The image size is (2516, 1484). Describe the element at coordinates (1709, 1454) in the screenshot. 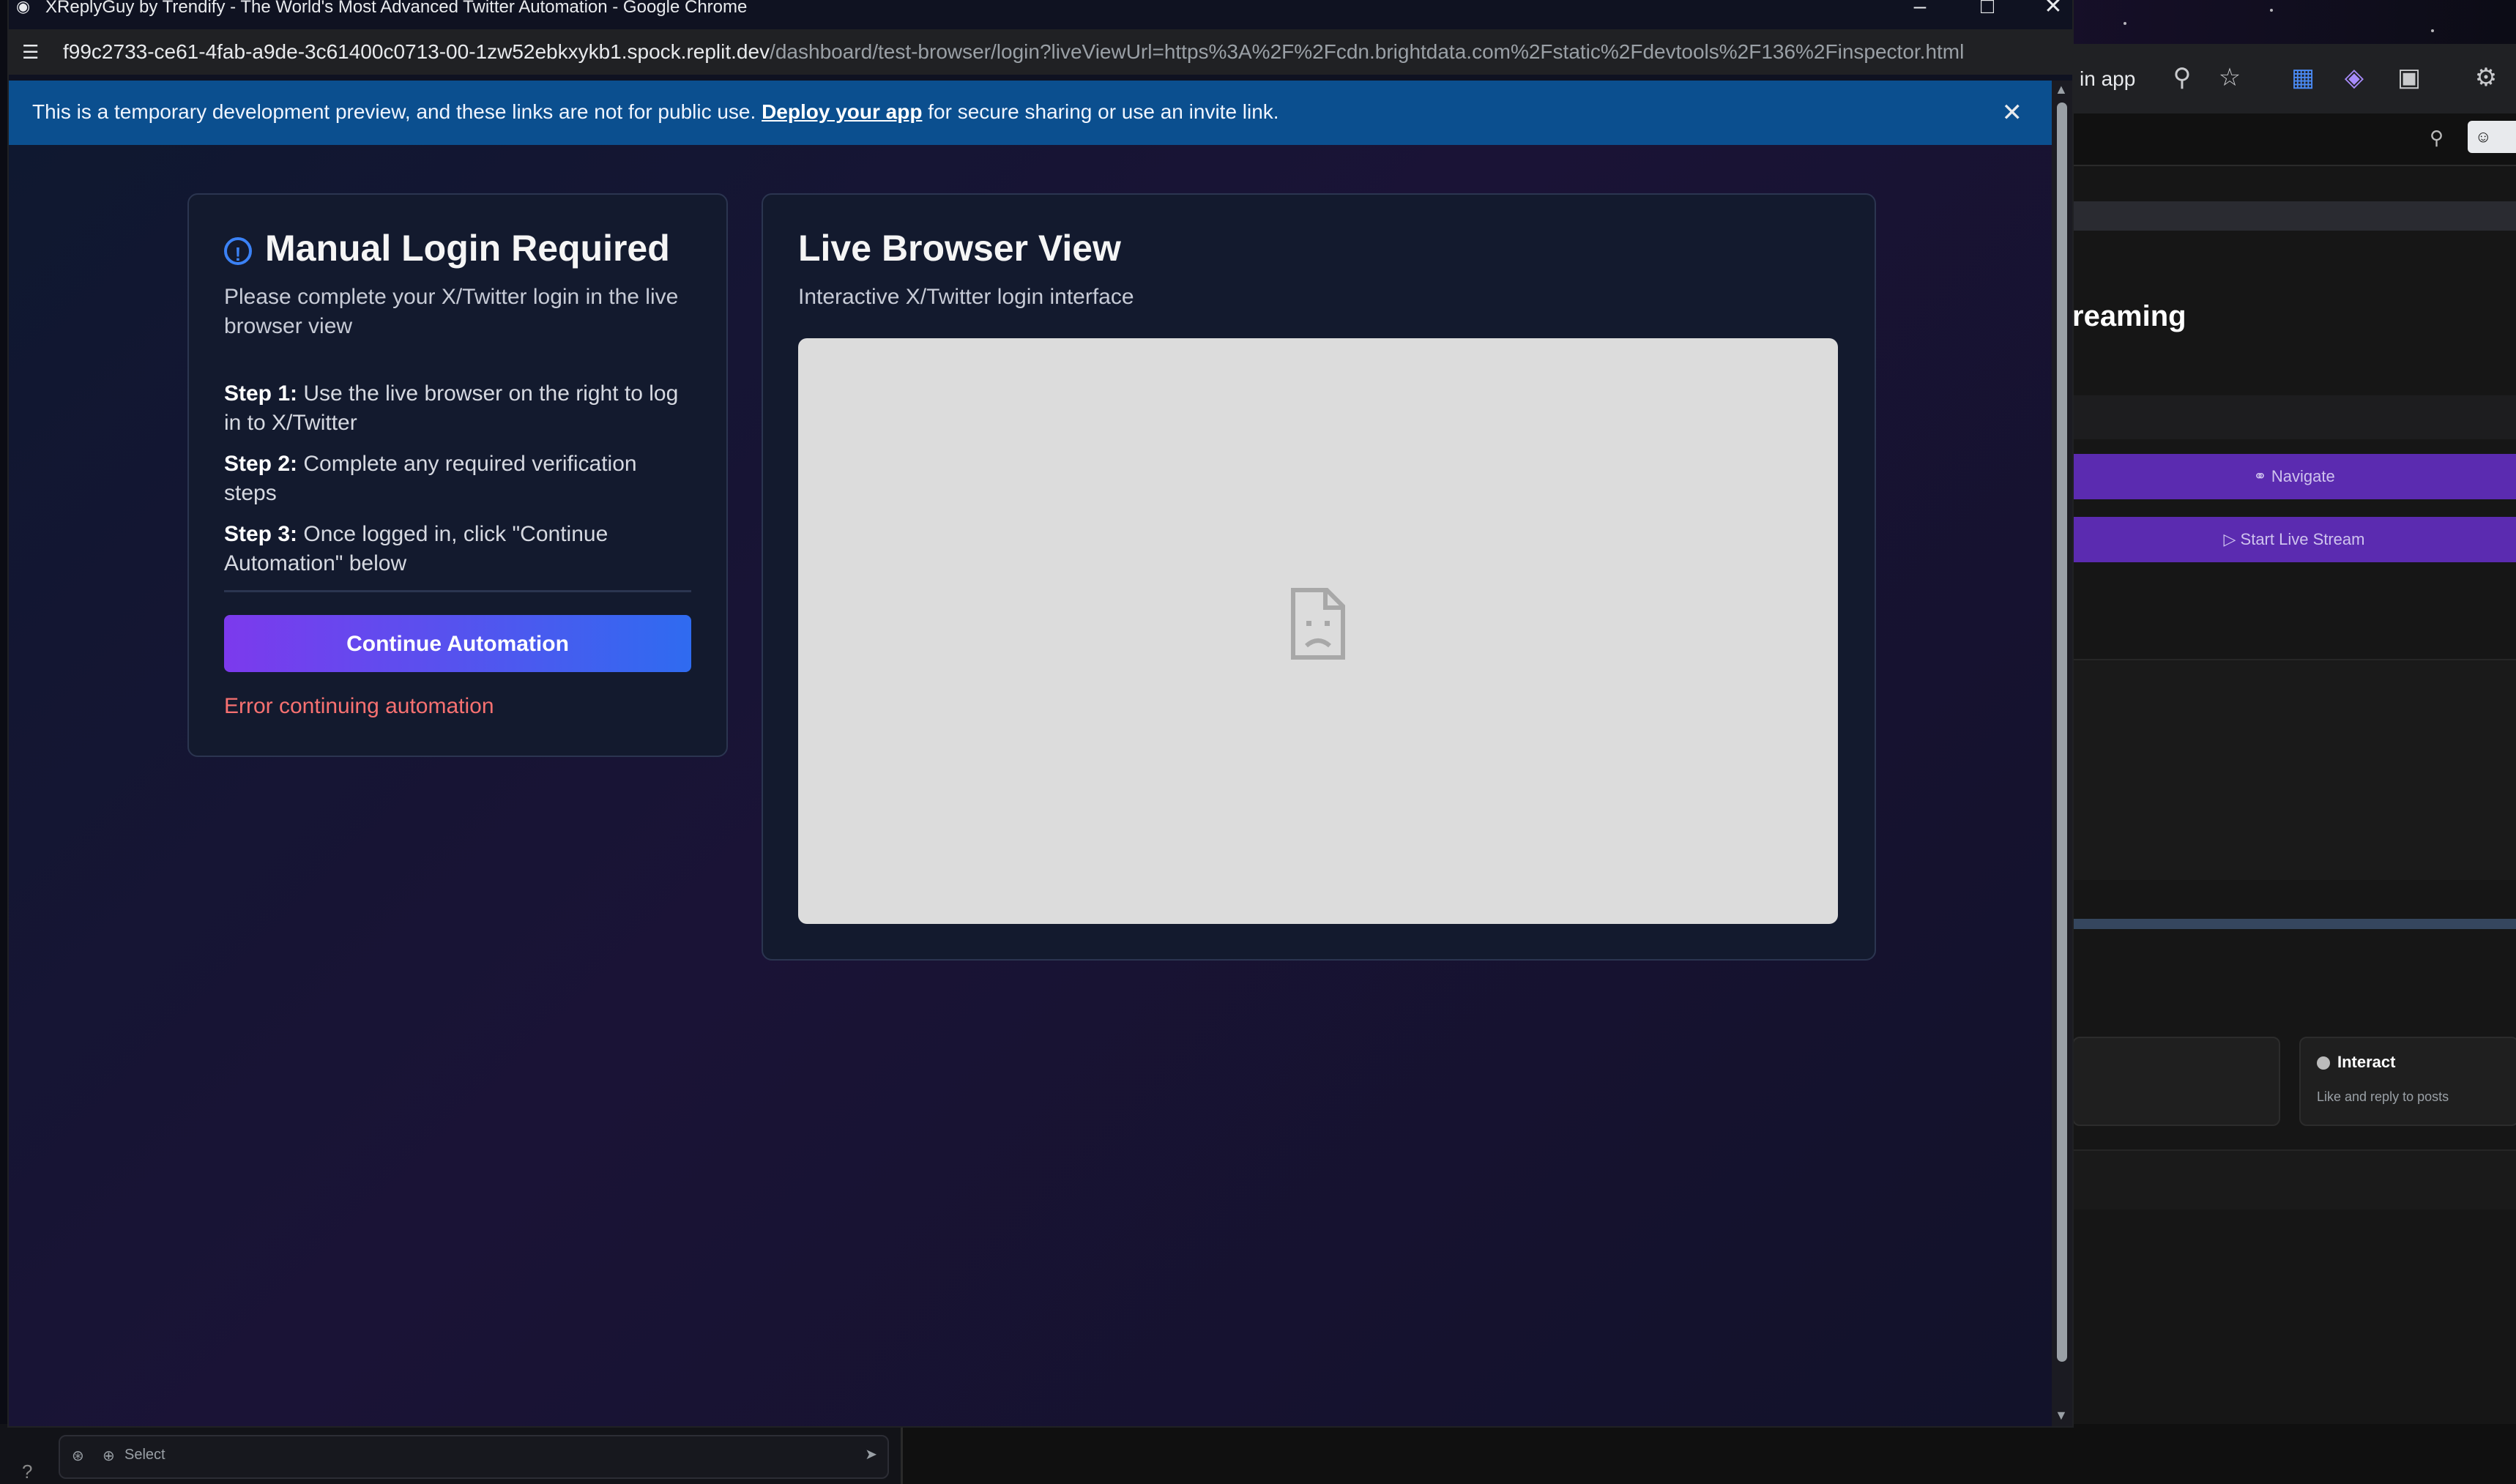

I see `bottom-right-area` at that location.